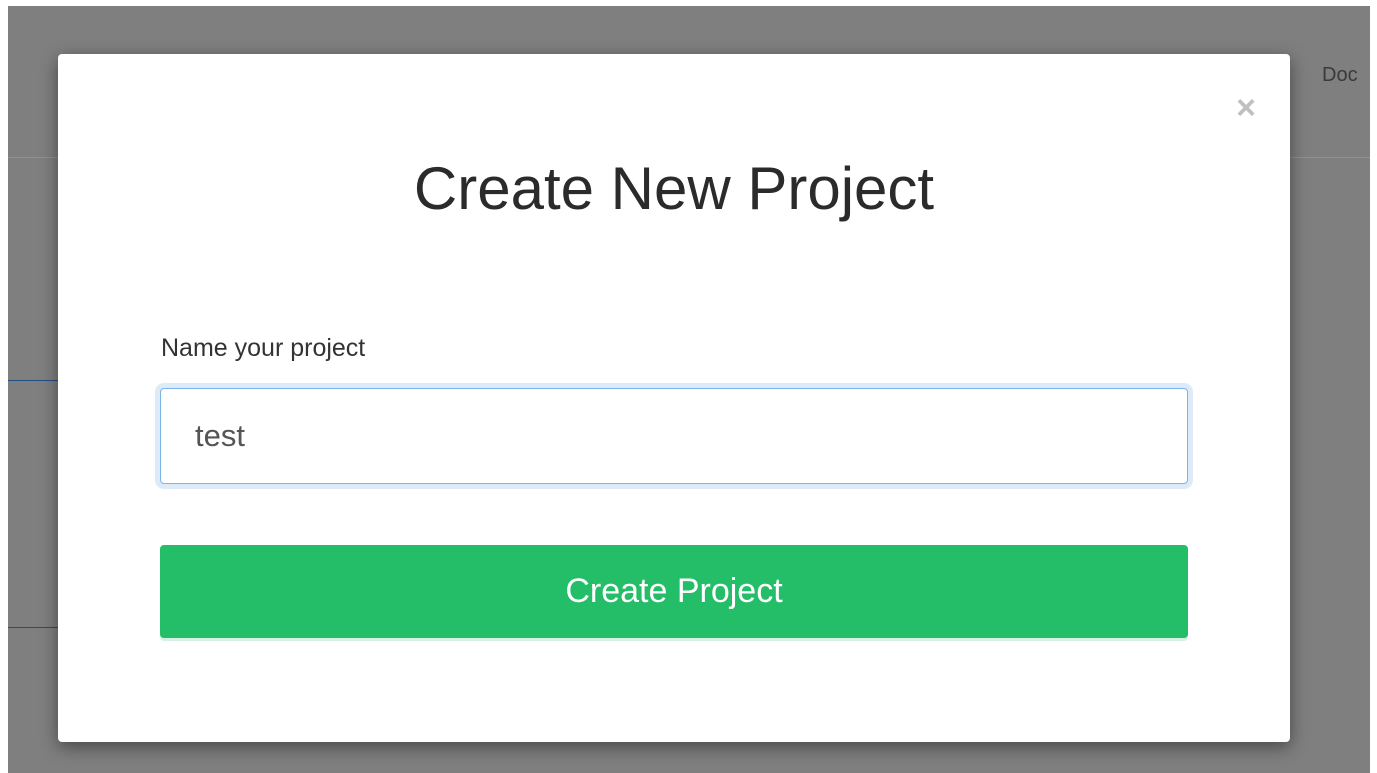 The image size is (1377, 773). Describe the element at coordinates (674, 188) in the screenshot. I see `modal-title: Create New Project` at that location.